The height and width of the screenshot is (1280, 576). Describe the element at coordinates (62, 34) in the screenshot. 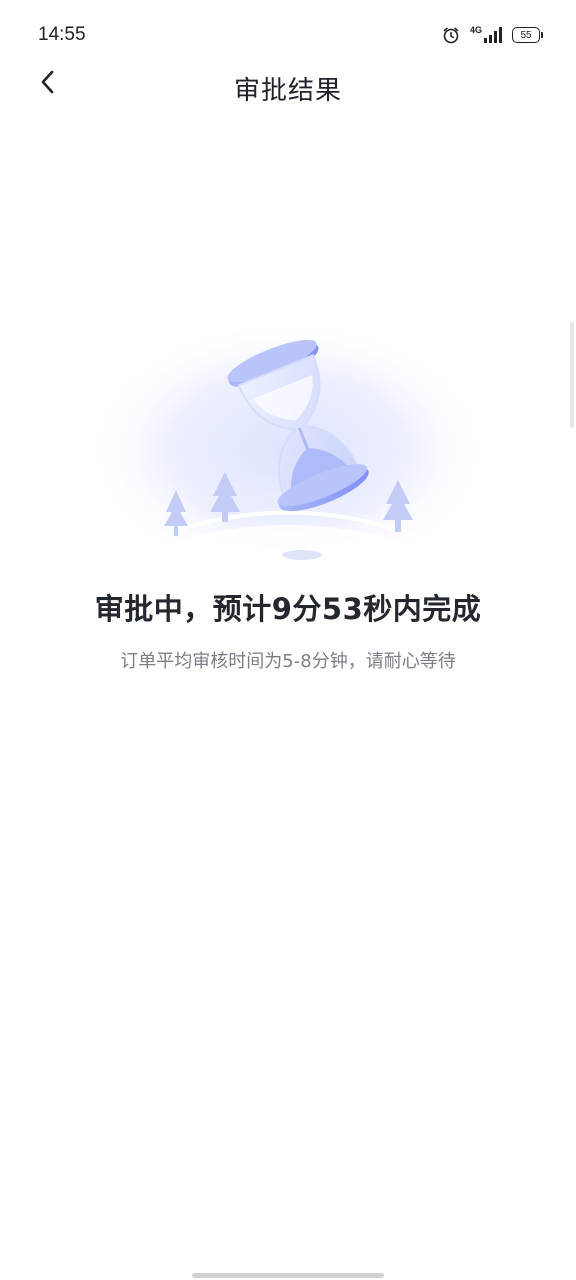

I see `status-time: 14:55` at that location.